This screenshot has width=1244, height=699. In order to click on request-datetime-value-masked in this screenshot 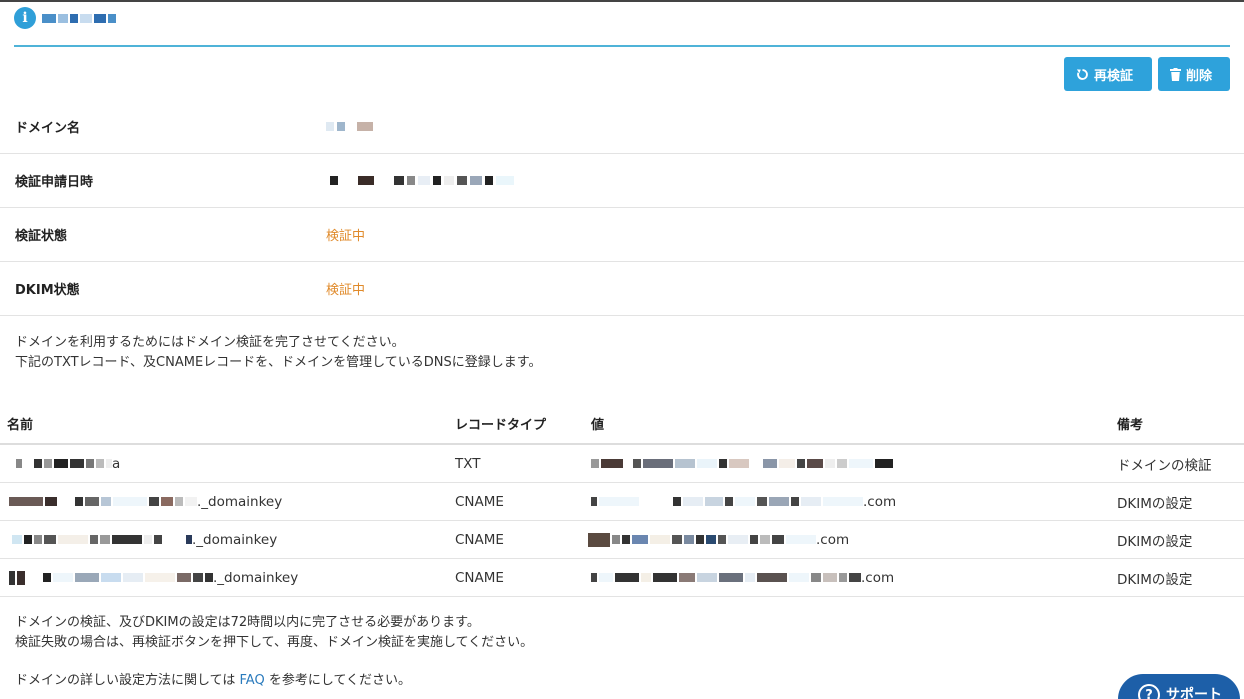, I will do `click(422, 180)`.